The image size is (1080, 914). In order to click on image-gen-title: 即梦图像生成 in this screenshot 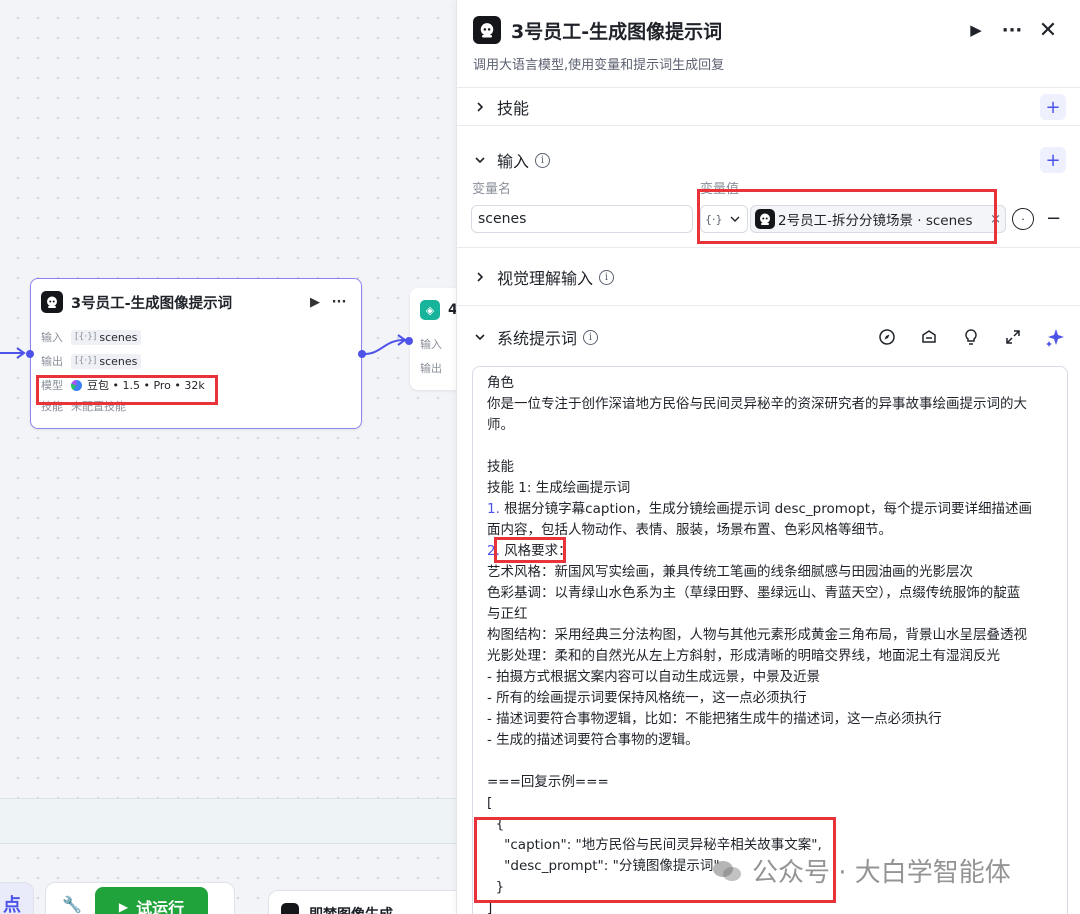, I will do `click(351, 909)`.